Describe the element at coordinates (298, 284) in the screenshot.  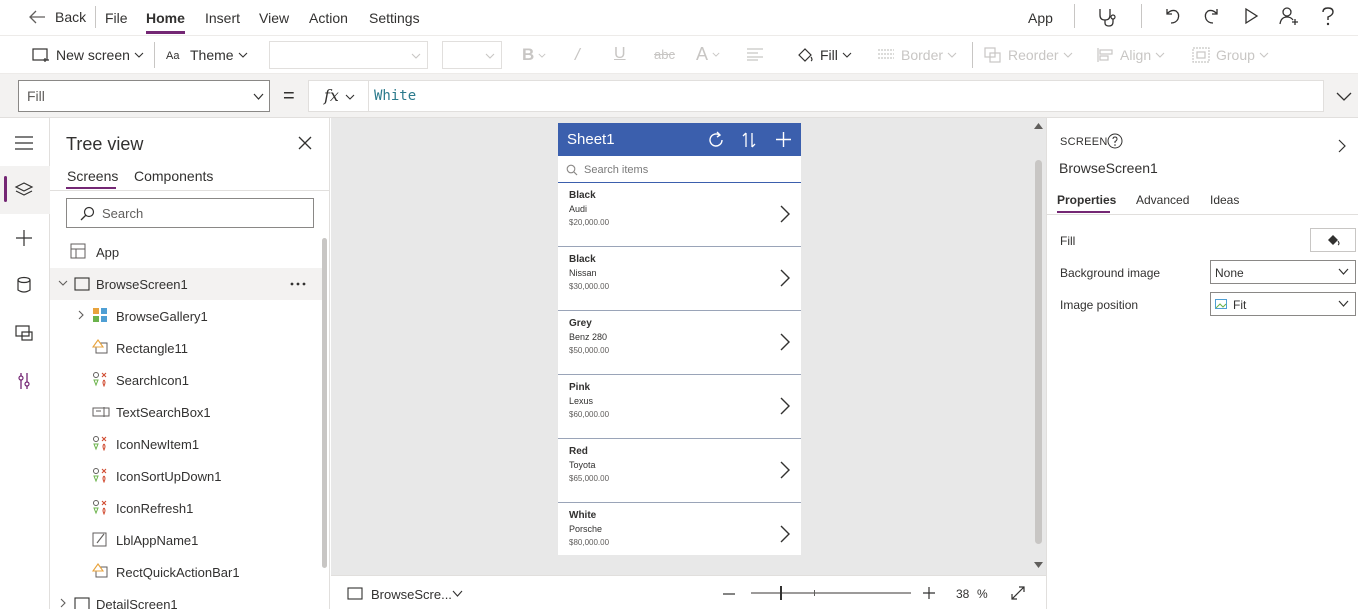
I see `more-options-icon` at that location.